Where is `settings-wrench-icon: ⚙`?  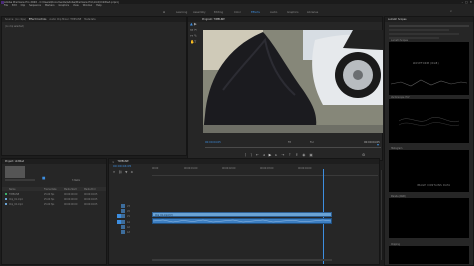 settings-wrench-icon: ⚙ is located at coordinates (363, 155).